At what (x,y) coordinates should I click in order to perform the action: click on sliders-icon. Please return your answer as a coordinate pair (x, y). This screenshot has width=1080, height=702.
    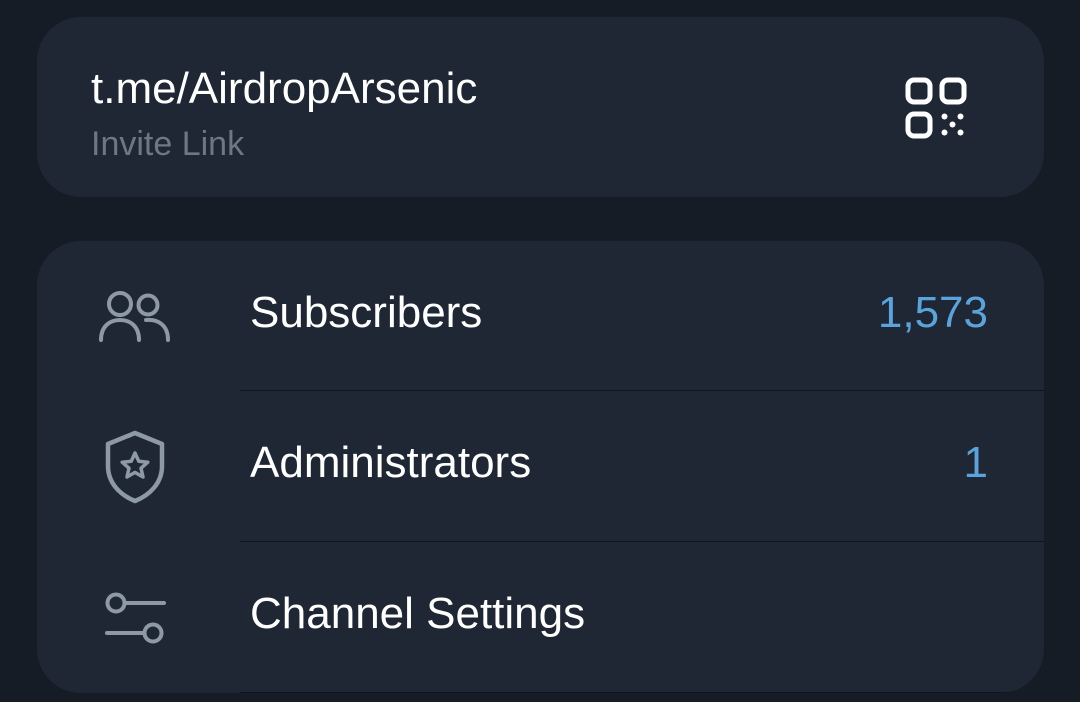
    Looking at the image, I should click on (135, 618).